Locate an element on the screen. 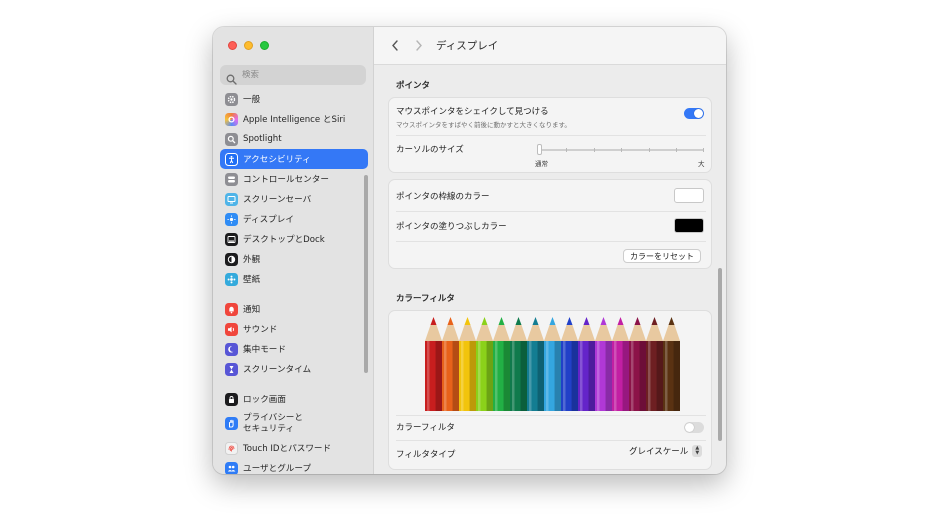  sidebar-item-label: サウンド is located at coordinates (260, 330).